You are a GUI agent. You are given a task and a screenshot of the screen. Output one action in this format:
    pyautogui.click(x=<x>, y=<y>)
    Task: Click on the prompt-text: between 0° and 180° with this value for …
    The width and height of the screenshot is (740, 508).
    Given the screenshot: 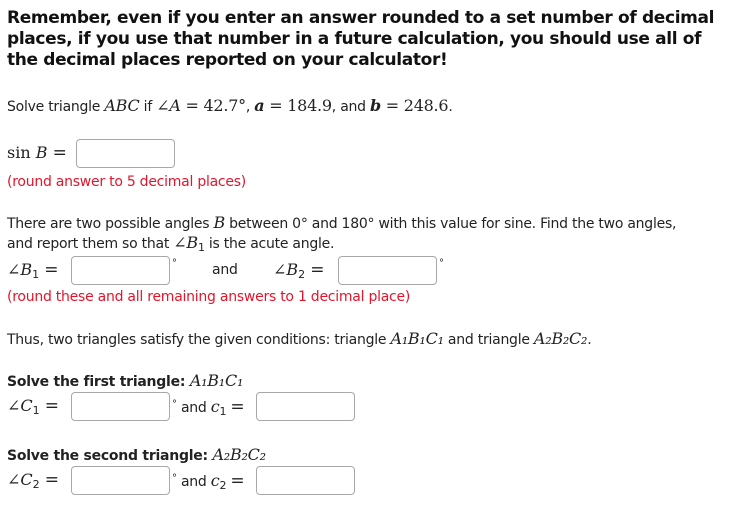 What is the action you would take?
    pyautogui.click(x=450, y=224)
    